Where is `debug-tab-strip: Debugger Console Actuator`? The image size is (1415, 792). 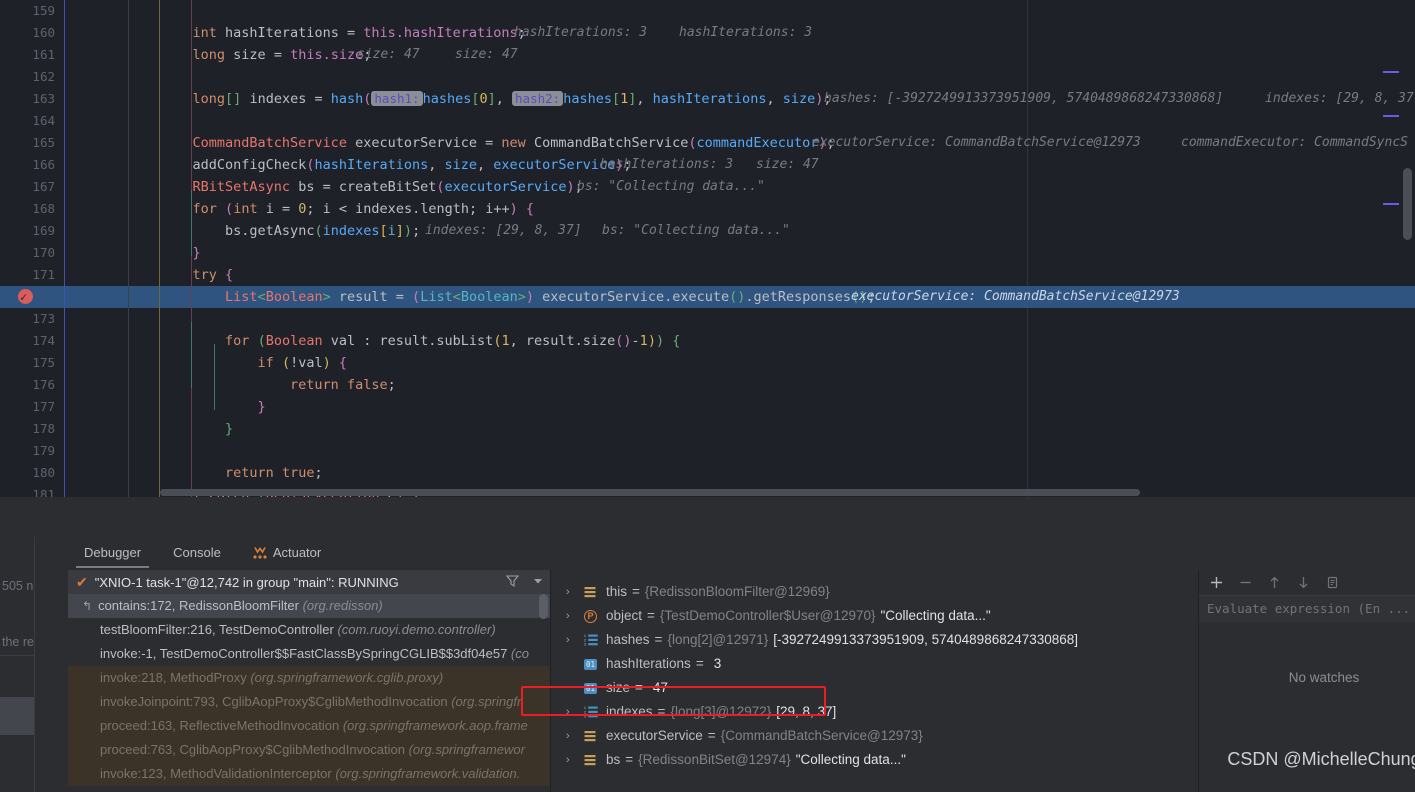 debug-tab-strip: Debugger Console Actuator is located at coordinates (202, 552).